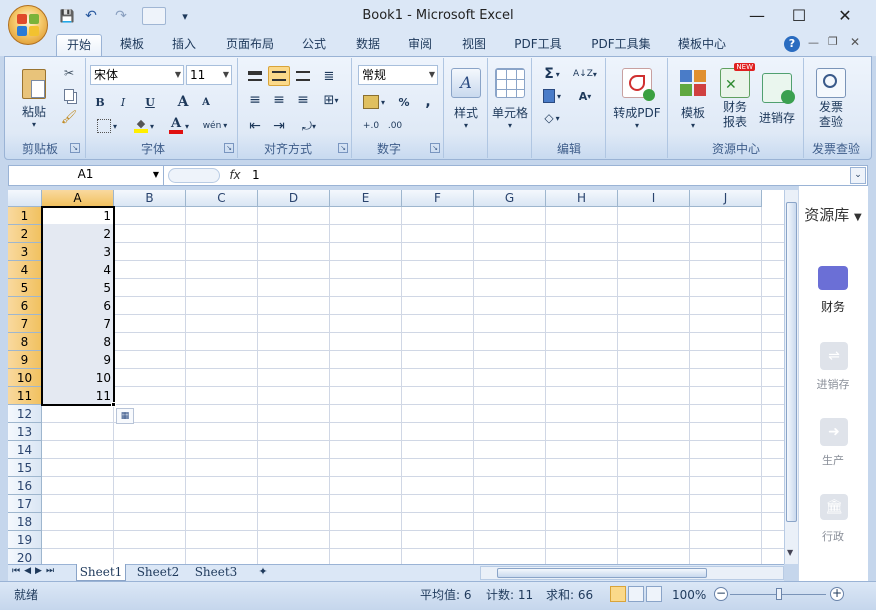 The width and height of the screenshot is (876, 610). What do you see at coordinates (35, 571) in the screenshot?
I see `sheet-nav-arrows: ⏮◀▶⏭` at bounding box center [35, 571].